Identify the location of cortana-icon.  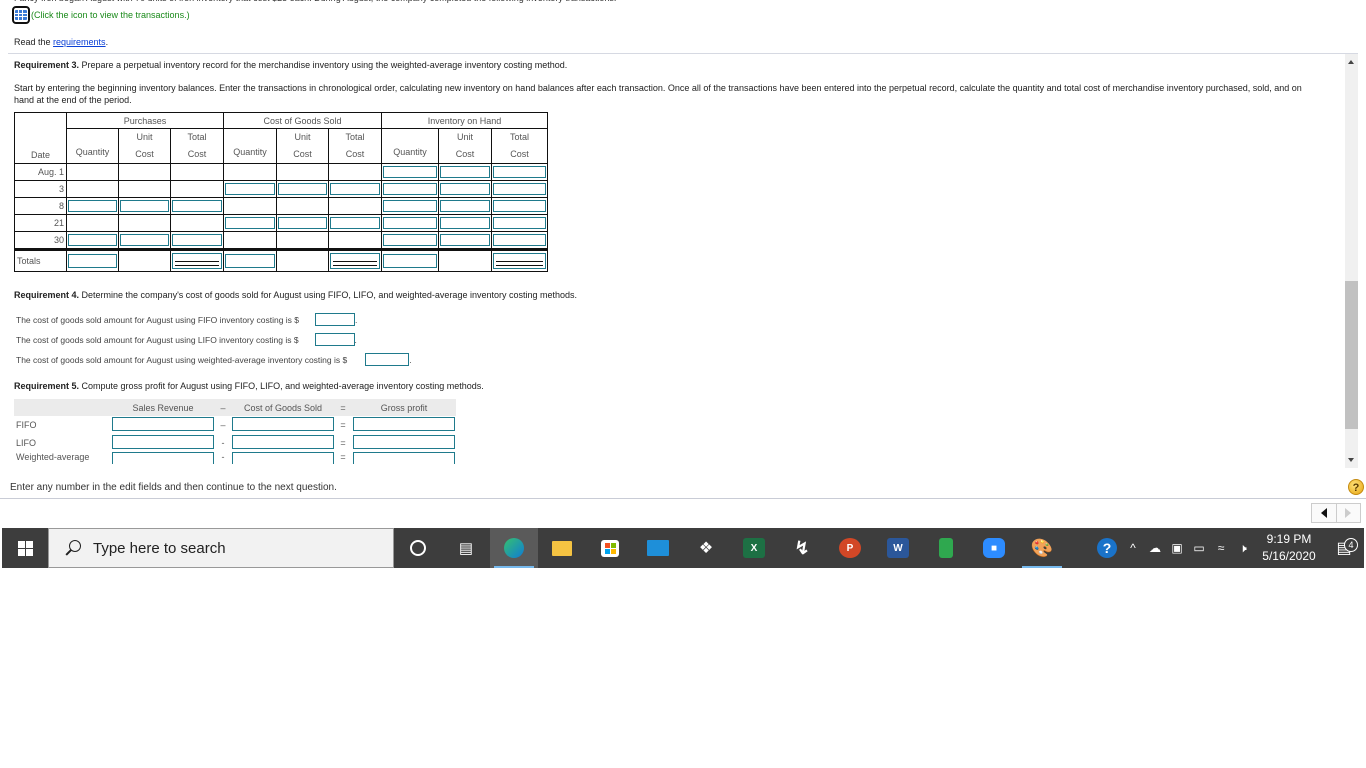
(418, 548).